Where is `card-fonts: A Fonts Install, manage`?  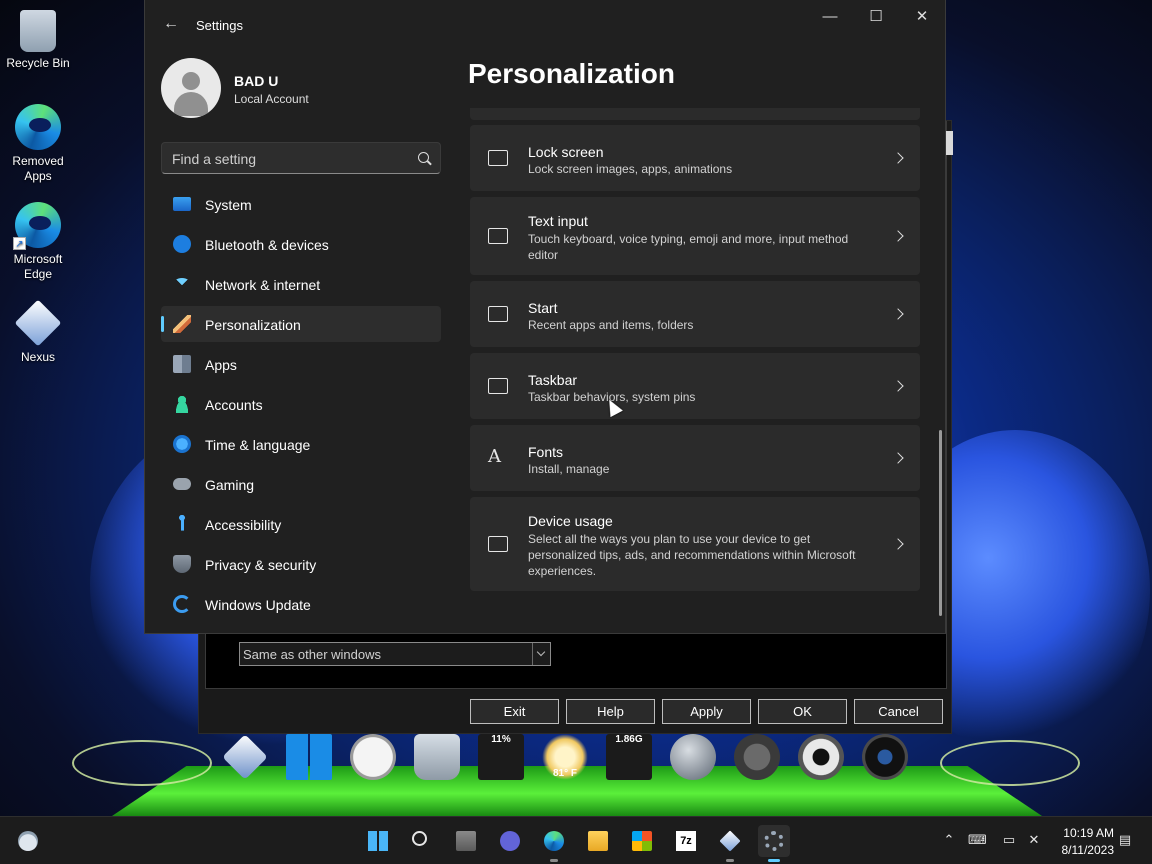 card-fonts: A Fonts Install, manage is located at coordinates (695, 458).